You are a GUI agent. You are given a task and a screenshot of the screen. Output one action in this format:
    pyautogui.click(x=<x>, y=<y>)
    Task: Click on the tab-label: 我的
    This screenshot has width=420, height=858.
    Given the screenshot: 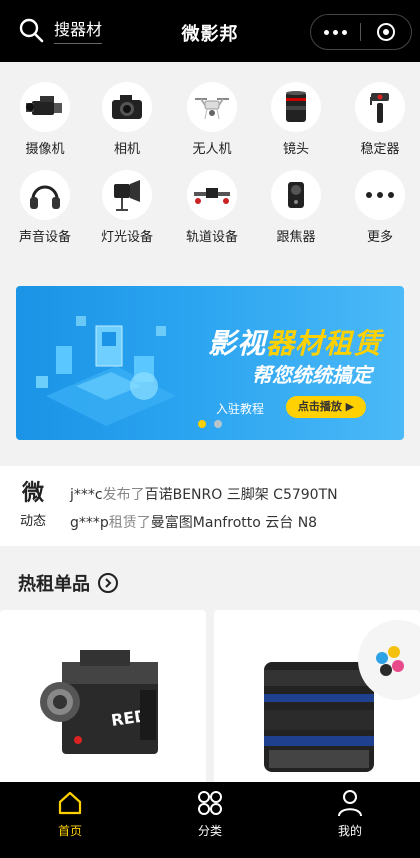 What is the action you would take?
    pyautogui.click(x=349, y=831)
    